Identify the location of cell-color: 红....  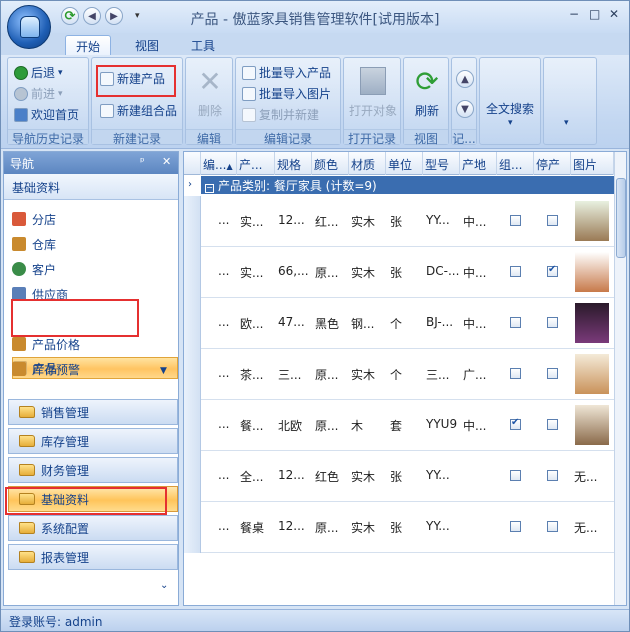
(326, 221).